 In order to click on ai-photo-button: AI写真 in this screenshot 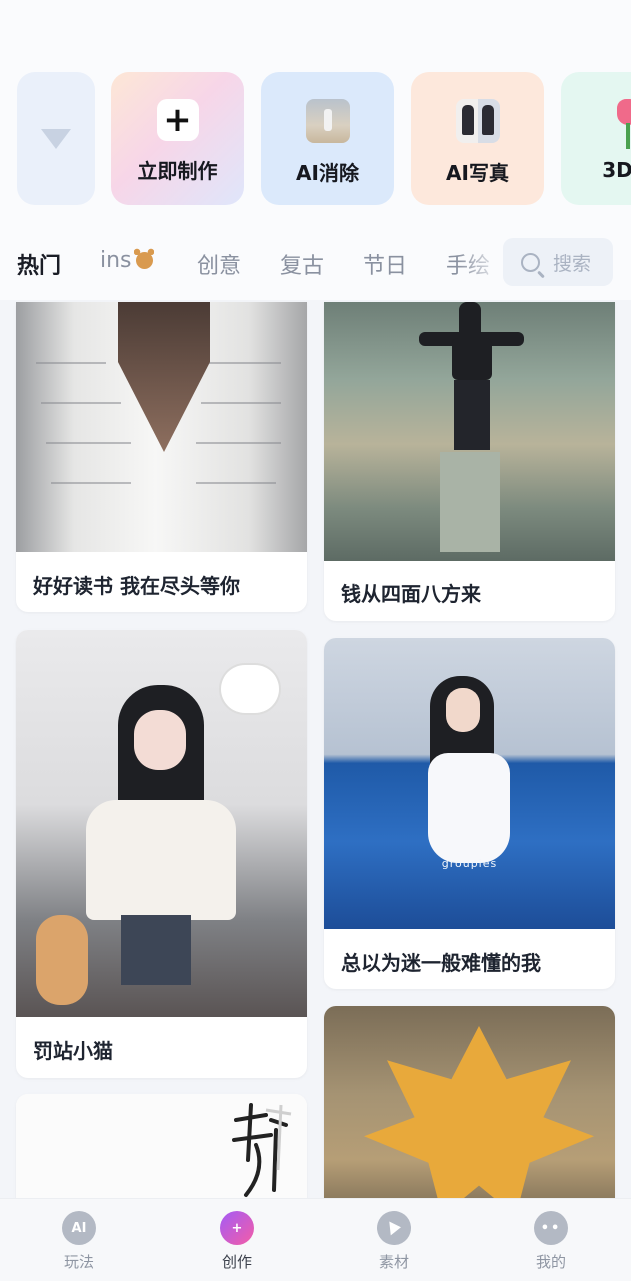, I will do `click(477, 138)`.